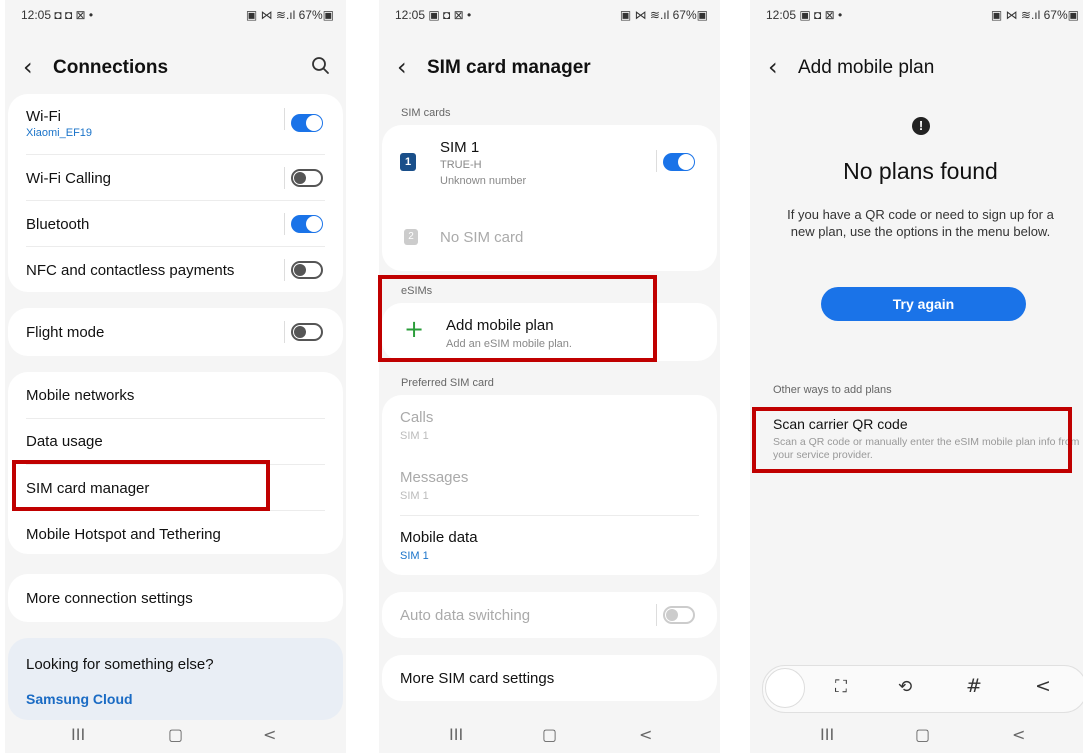 This screenshot has width=1083, height=753. I want to click on flight-mode-card: Flight mode, so click(175, 332).